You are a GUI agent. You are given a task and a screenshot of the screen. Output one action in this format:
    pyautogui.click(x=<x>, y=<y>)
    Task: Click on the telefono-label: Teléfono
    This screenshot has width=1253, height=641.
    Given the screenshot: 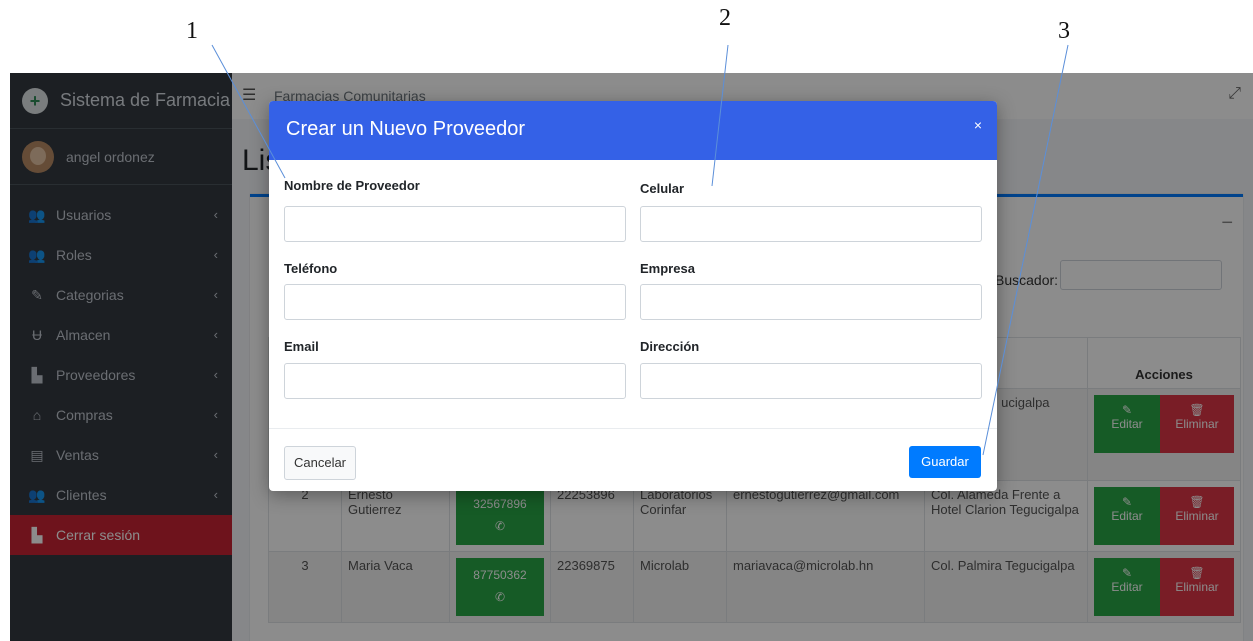 What is the action you would take?
    pyautogui.click(x=311, y=268)
    